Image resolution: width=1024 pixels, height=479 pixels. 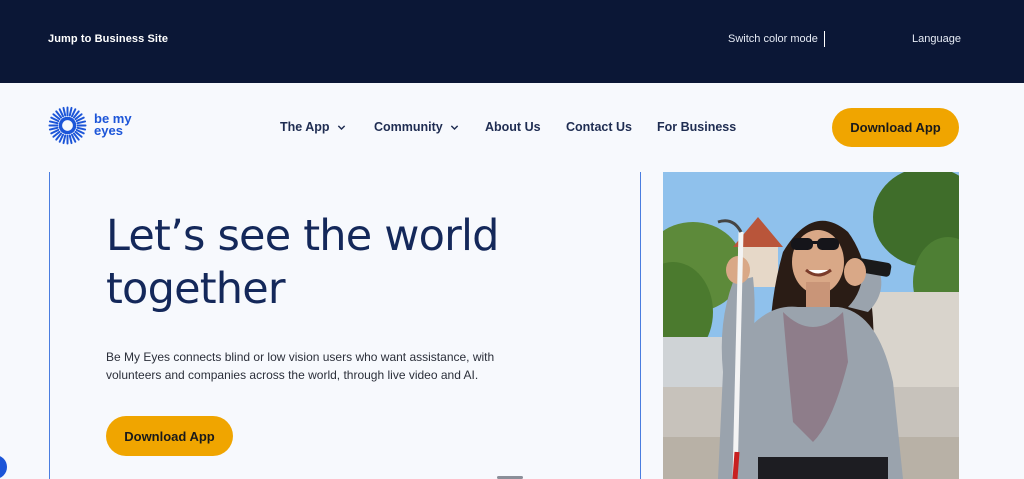 I want to click on switch-color-mode-button: Switch color mode, so click(x=773, y=39).